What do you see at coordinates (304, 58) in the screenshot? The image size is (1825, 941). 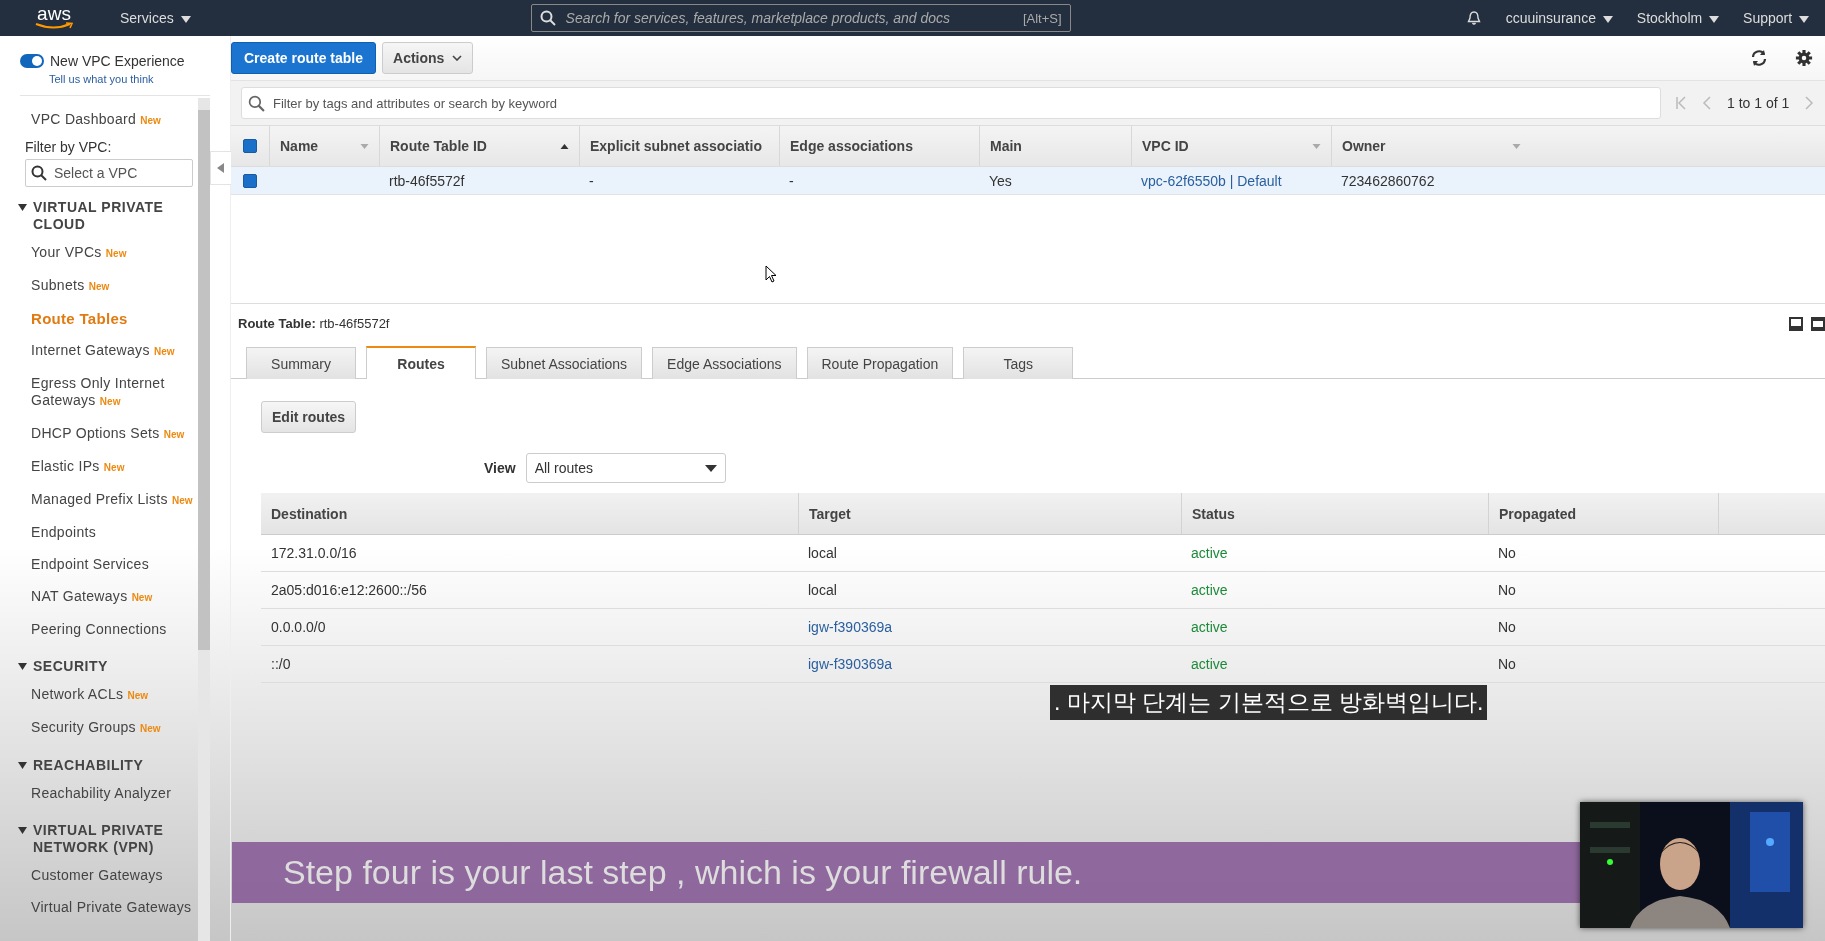 I see `create-route-table-button: Create route table` at bounding box center [304, 58].